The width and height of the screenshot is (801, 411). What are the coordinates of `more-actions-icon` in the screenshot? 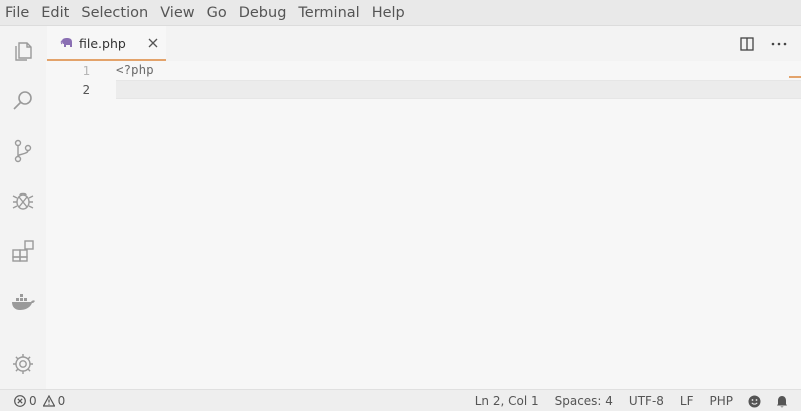 It's located at (779, 44).